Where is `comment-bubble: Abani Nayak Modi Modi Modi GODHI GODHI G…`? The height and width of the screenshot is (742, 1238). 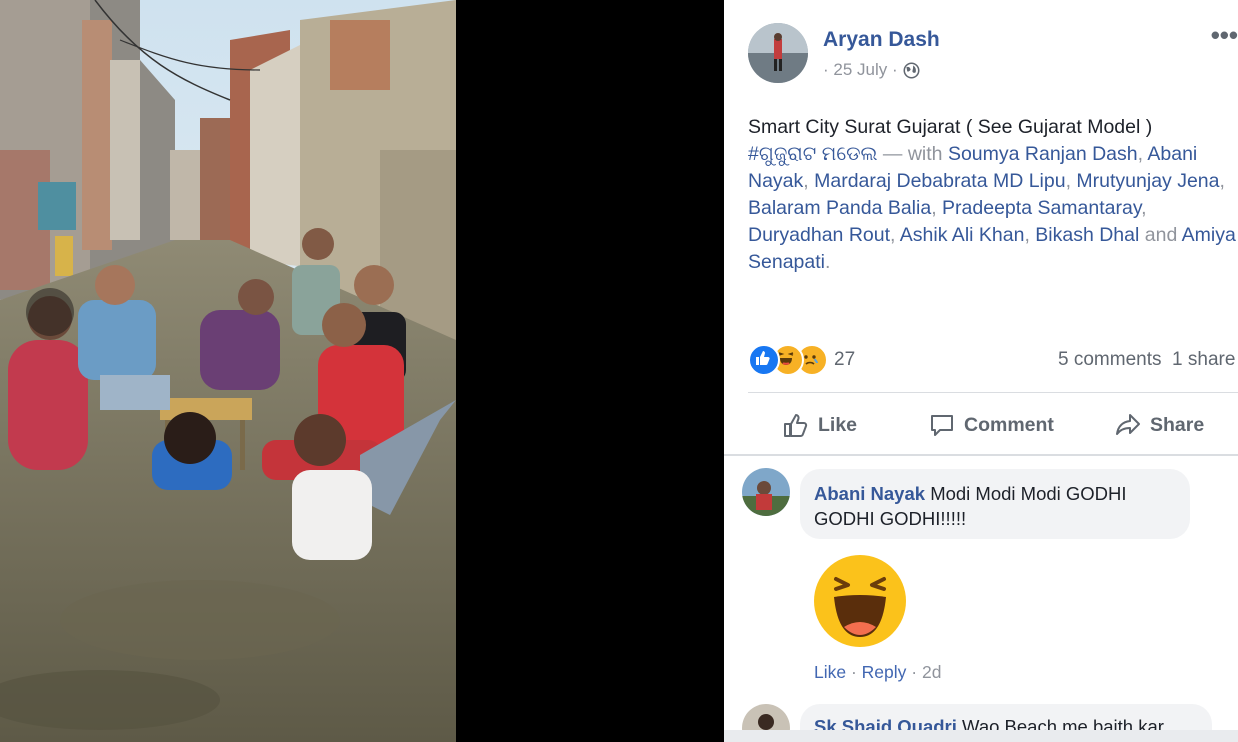
comment-bubble: Abani Nayak Modi Modi Modi GODHI GODHI G… is located at coordinates (995, 504).